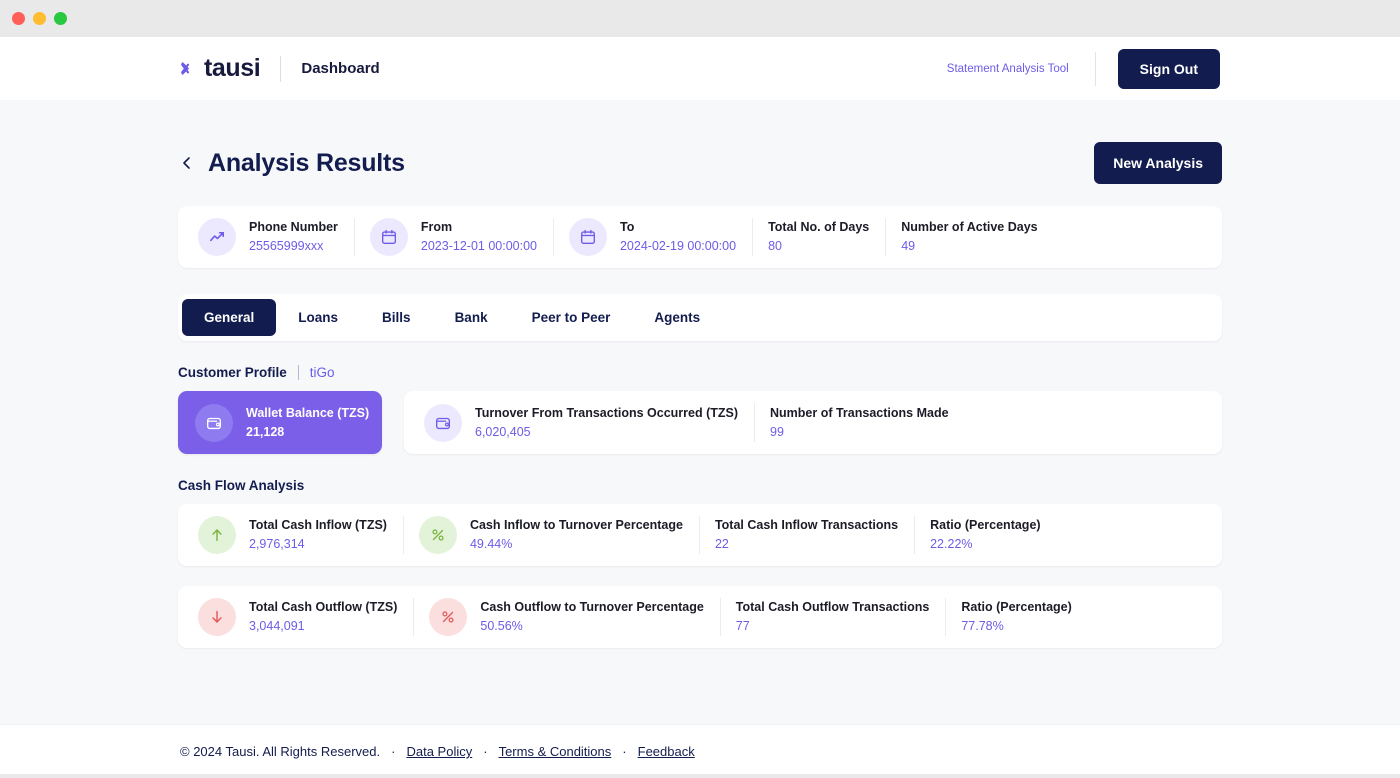 This screenshot has width=1400, height=778. Describe the element at coordinates (1016, 607) in the screenshot. I see `outflow-label: Ratio (Percentage)` at that location.